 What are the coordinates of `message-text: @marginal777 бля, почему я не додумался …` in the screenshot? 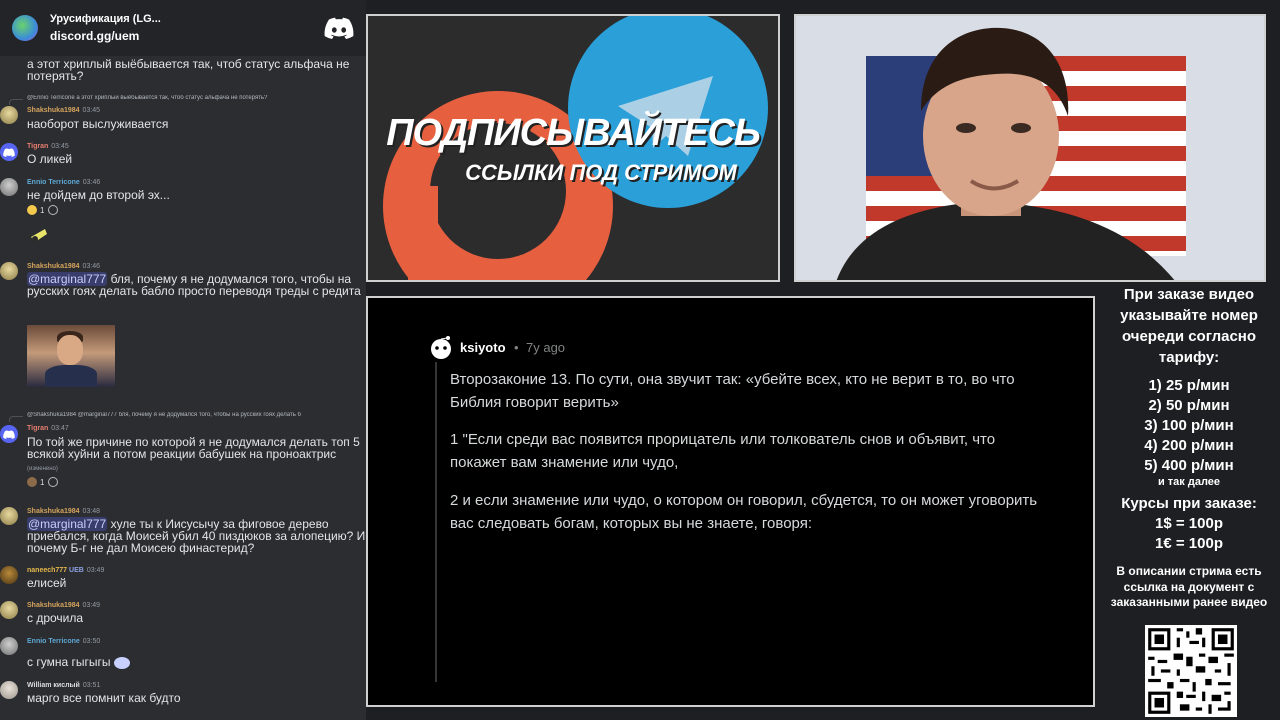 It's located at (194, 285).